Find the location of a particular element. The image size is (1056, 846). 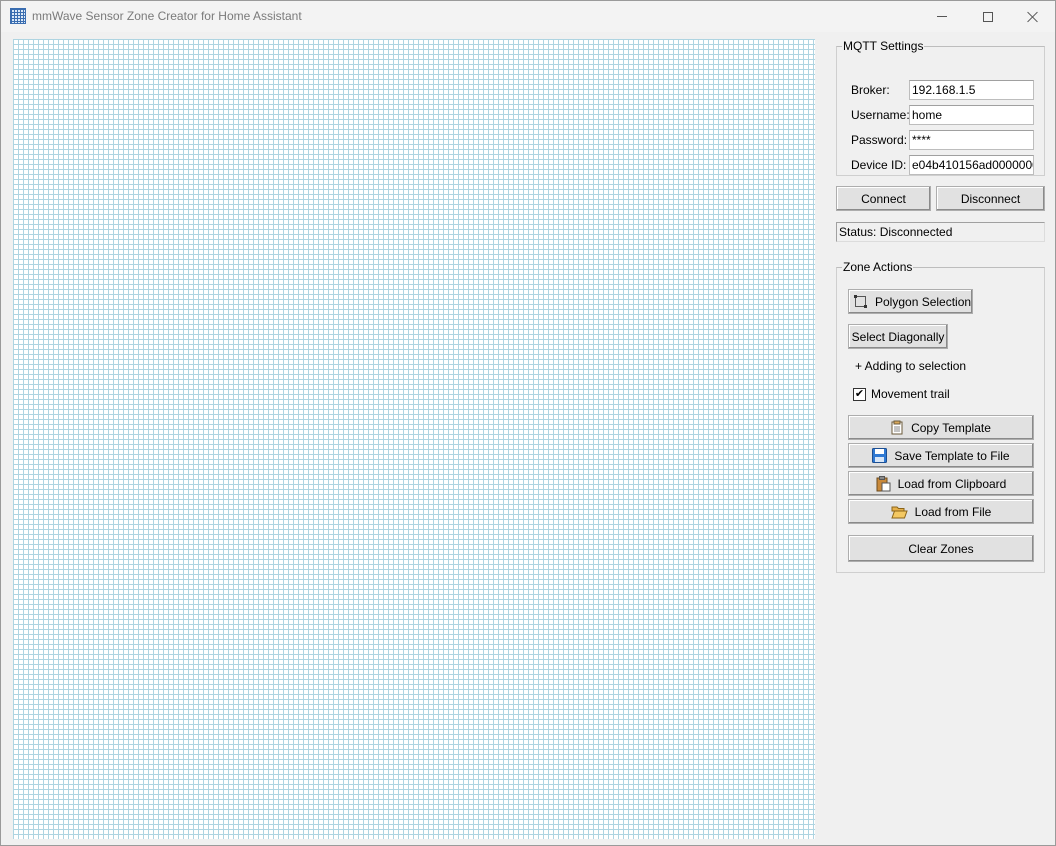

maximize-icon is located at coordinates (988, 16).